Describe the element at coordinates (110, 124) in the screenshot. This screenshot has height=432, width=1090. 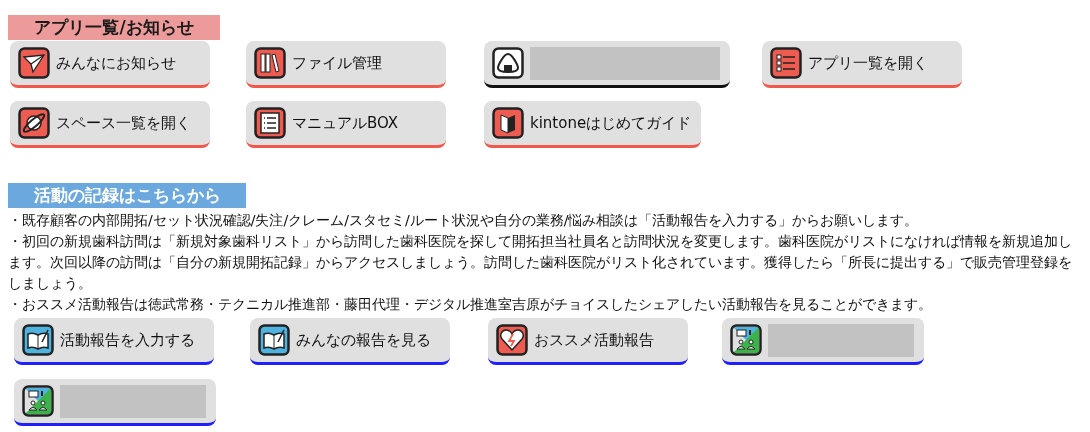
I see `app-button: スペース一覧を開く` at that location.